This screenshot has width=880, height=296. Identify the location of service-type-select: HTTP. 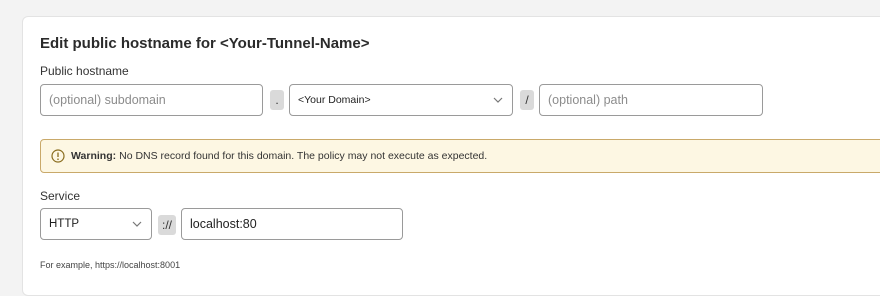
(96, 224).